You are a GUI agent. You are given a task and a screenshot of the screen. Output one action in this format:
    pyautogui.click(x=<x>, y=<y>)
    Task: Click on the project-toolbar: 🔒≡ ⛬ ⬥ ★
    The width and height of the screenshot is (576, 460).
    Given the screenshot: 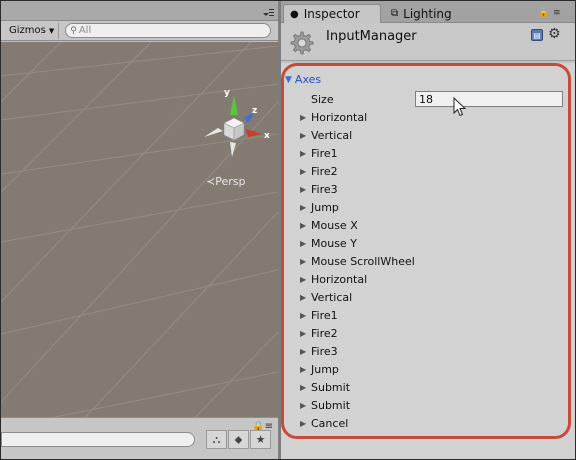 What is the action you would take?
    pyautogui.click(x=139, y=438)
    